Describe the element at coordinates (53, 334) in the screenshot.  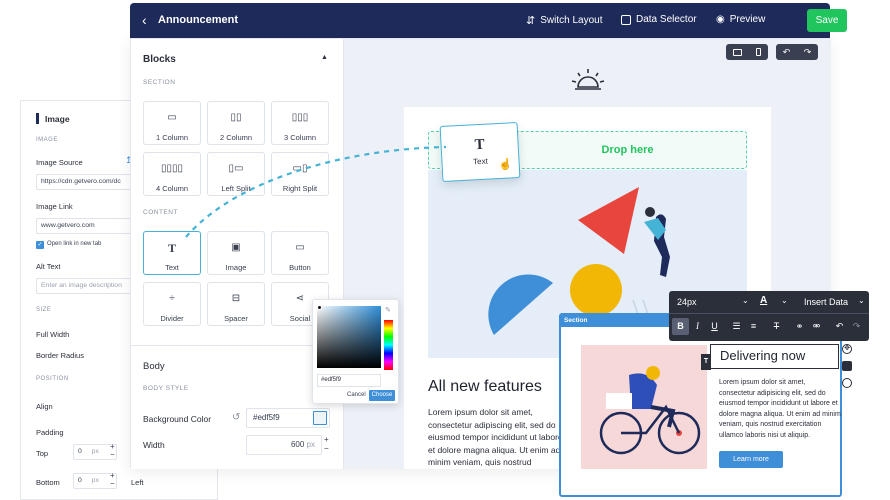
I see `full-width-label: Full Width` at that location.